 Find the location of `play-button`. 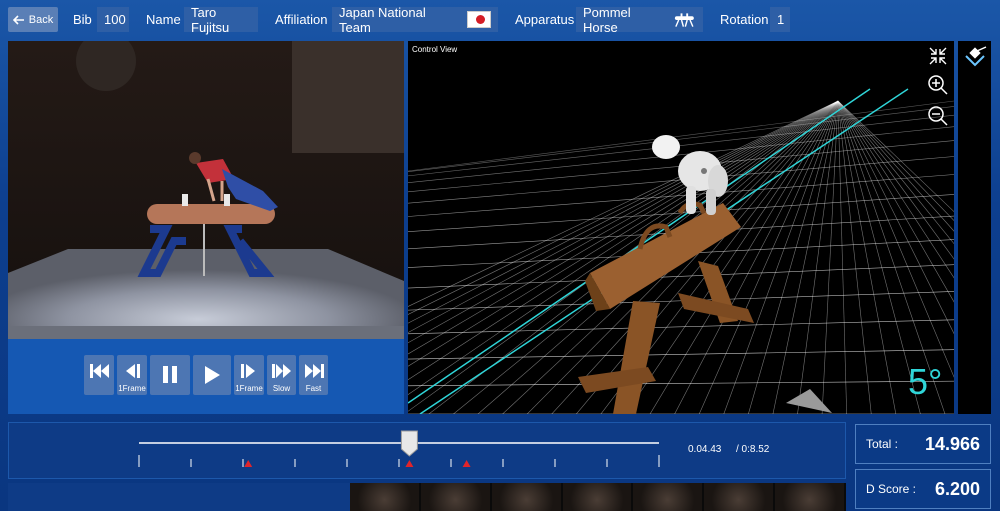

play-button is located at coordinates (212, 375).